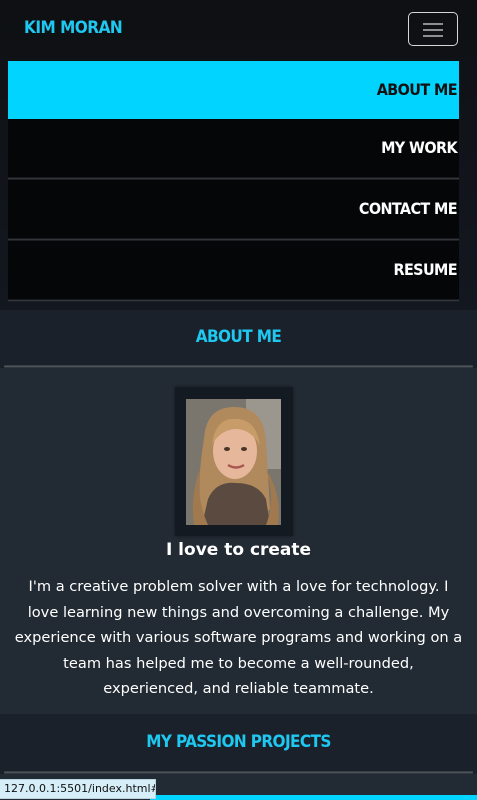 This screenshot has width=477, height=800. I want to click on profile-photo, so click(233, 462).